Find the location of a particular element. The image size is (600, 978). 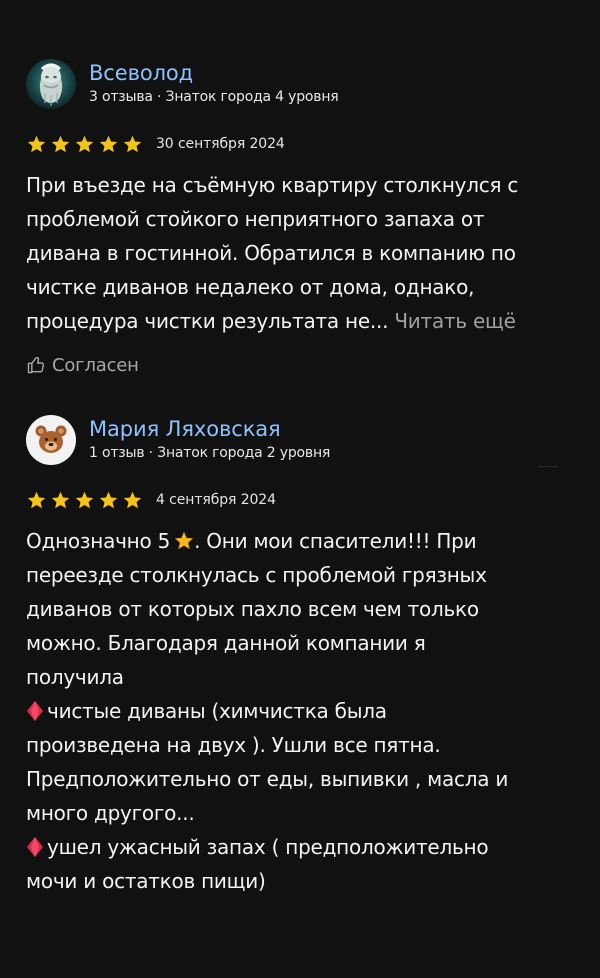

review-text-line: получила is located at coordinates (75, 677).